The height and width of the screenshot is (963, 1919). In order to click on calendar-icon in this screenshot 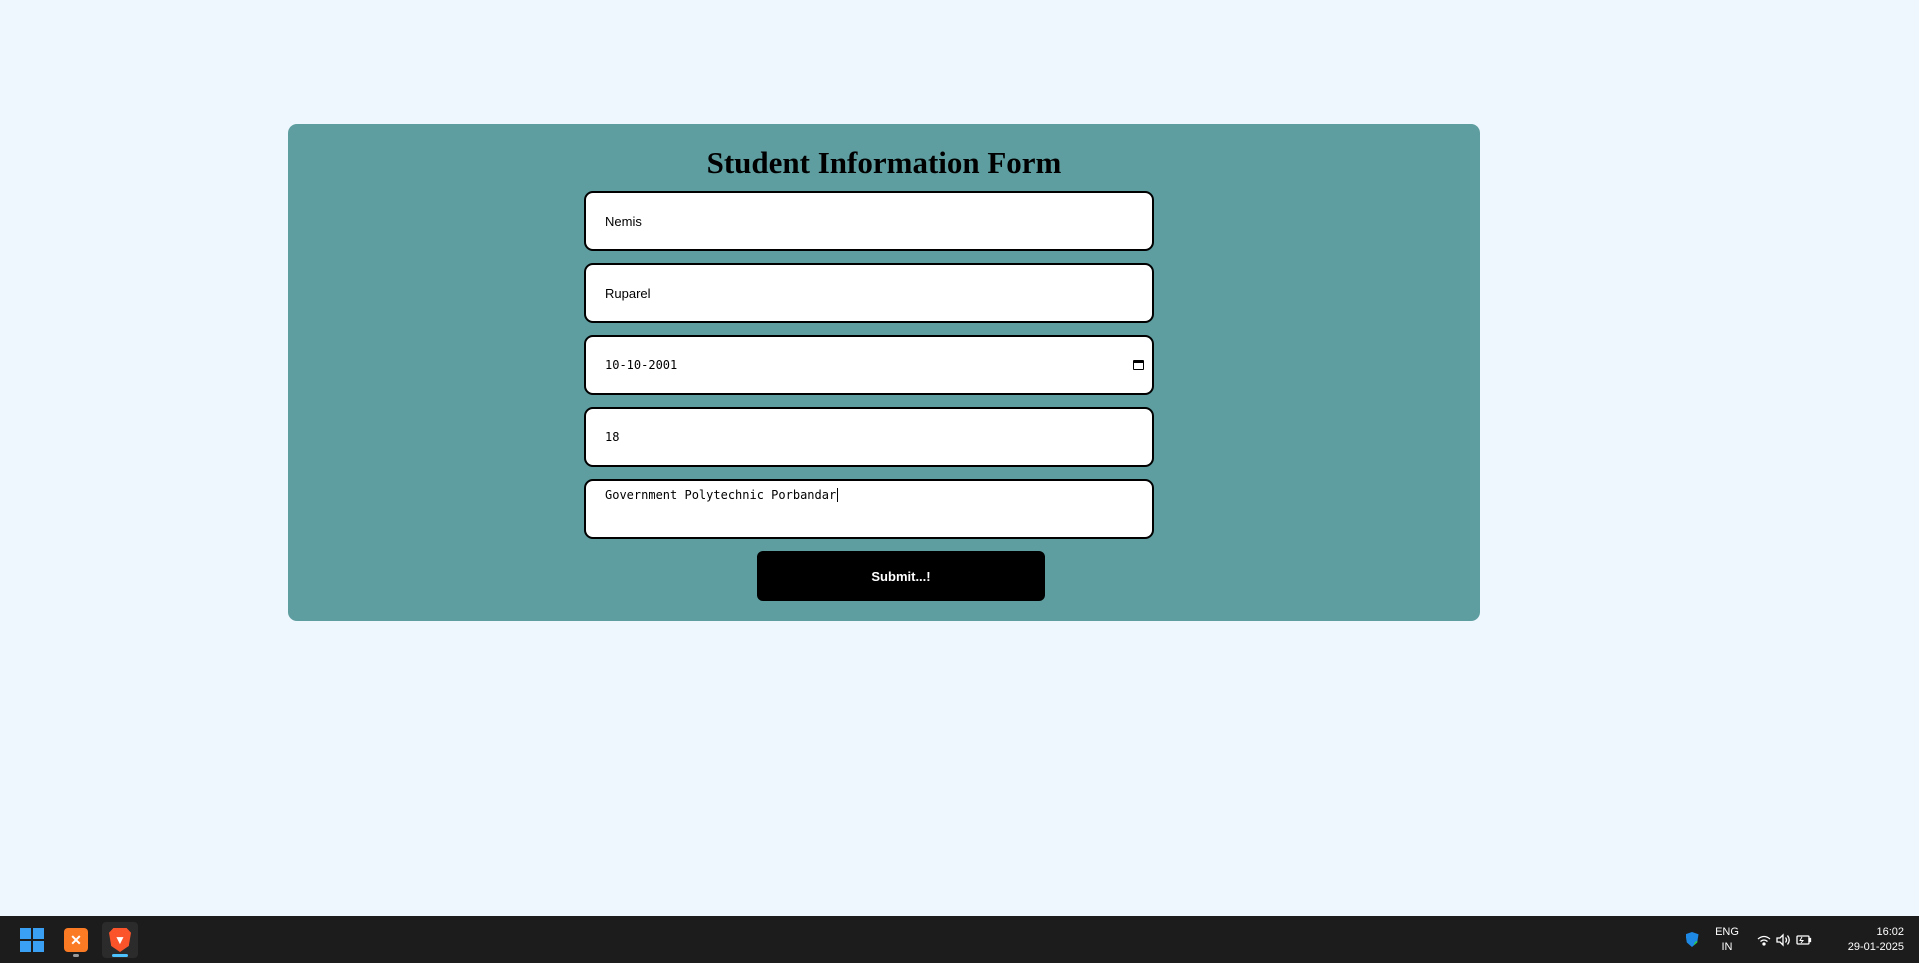, I will do `click(1138, 365)`.